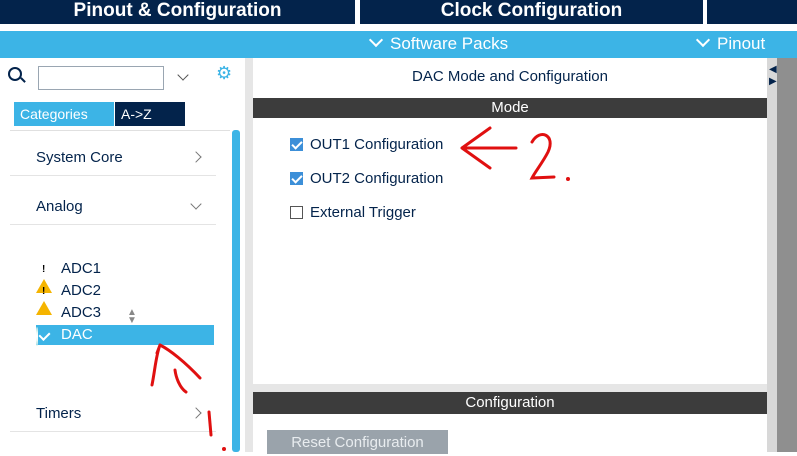 Image resolution: width=797 pixels, height=456 pixels. What do you see at coordinates (37, 336) in the screenshot?
I see `check-circle-icon` at bounding box center [37, 336].